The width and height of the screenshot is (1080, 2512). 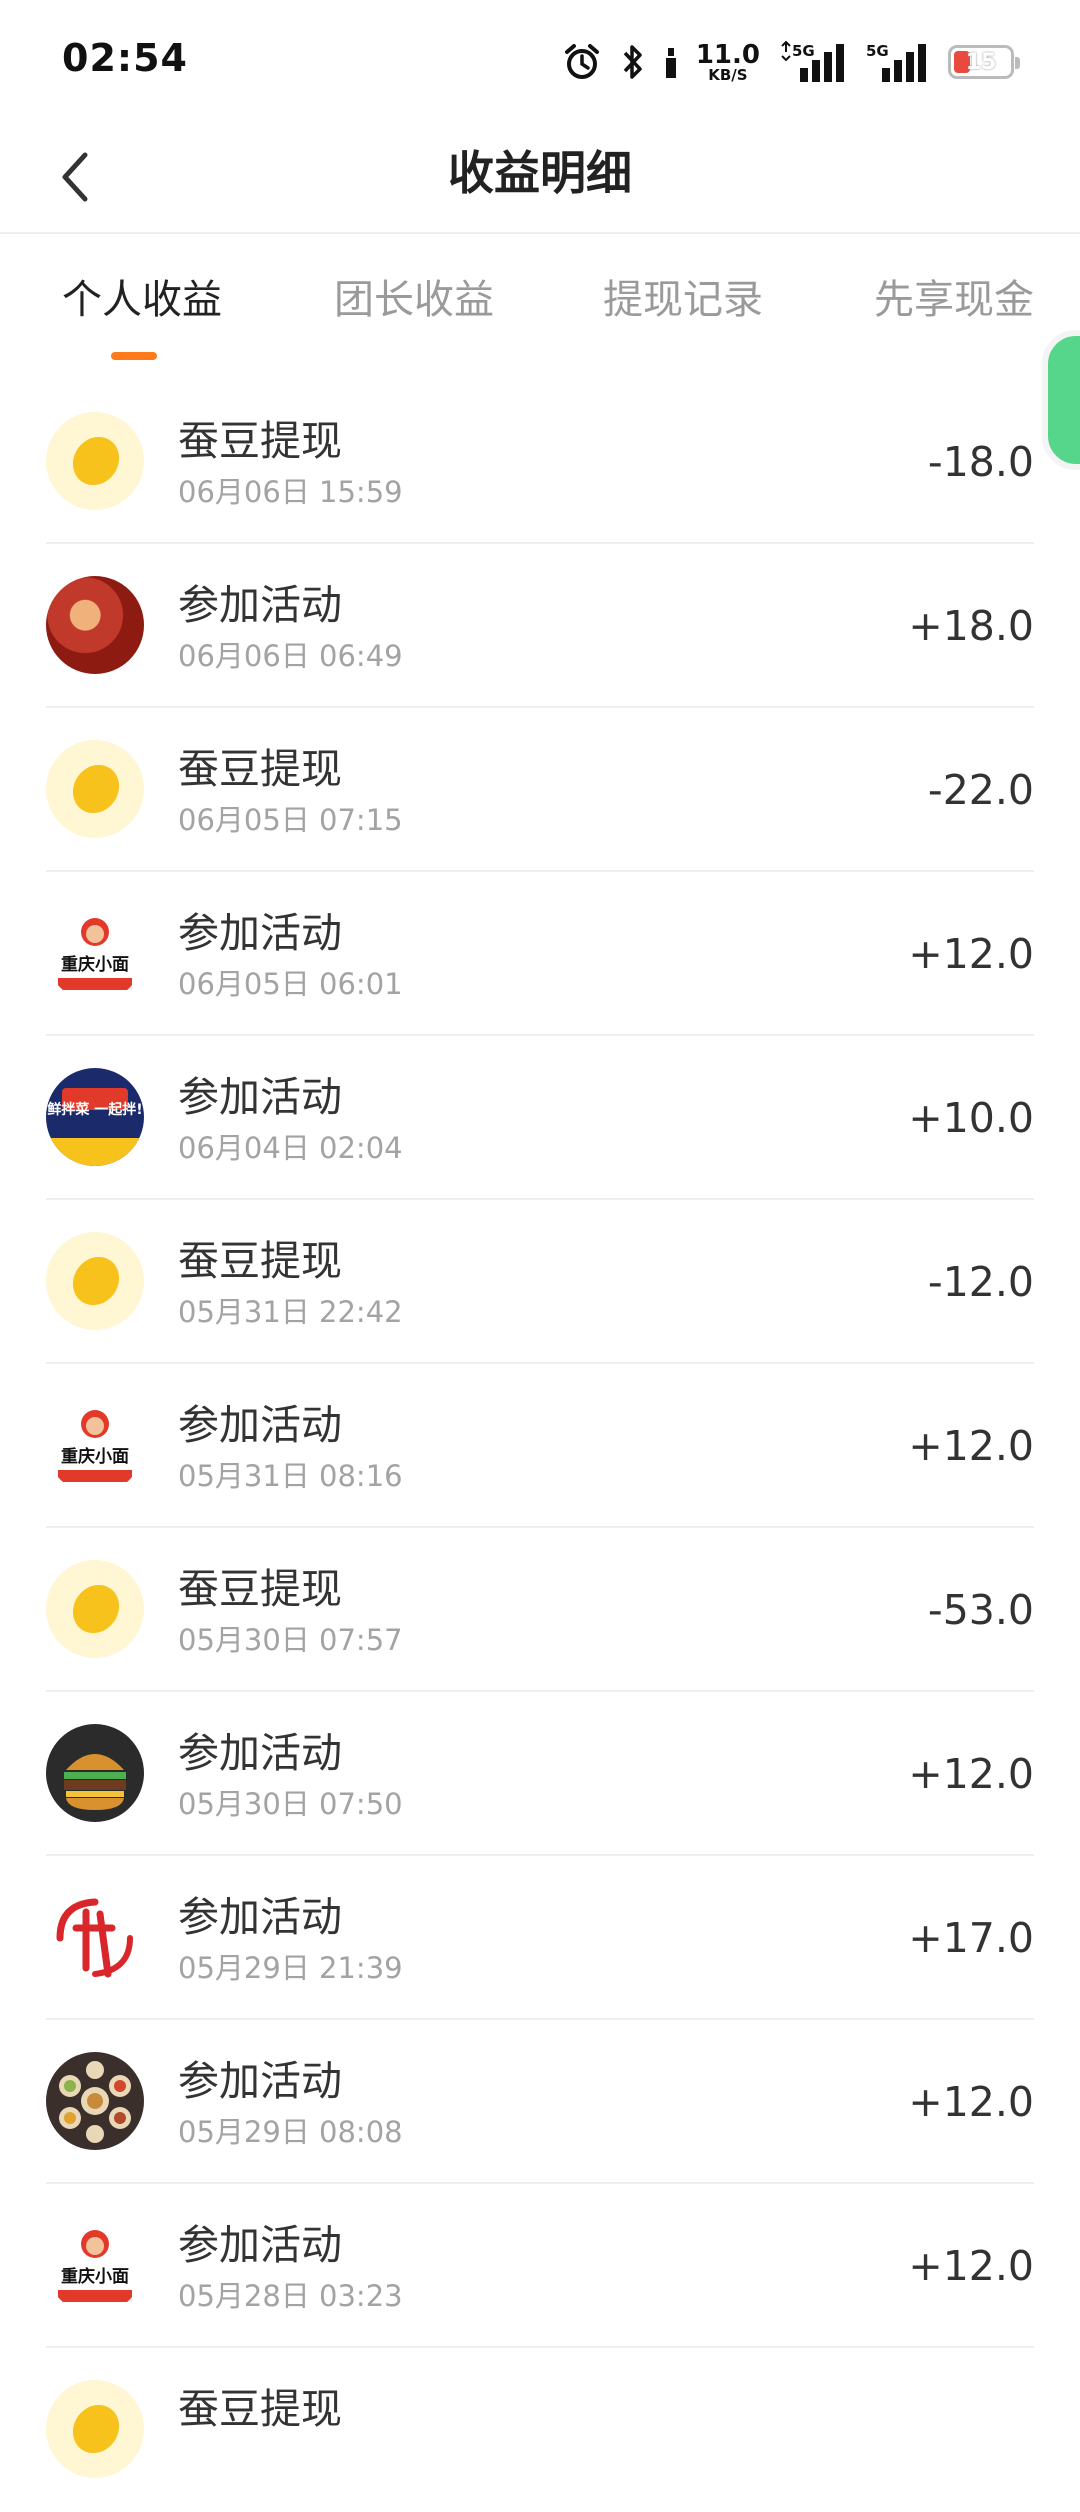 What do you see at coordinates (540, 626) in the screenshot?
I see `list-item: 参加活动 06月06日 06:49 +18.0` at bounding box center [540, 626].